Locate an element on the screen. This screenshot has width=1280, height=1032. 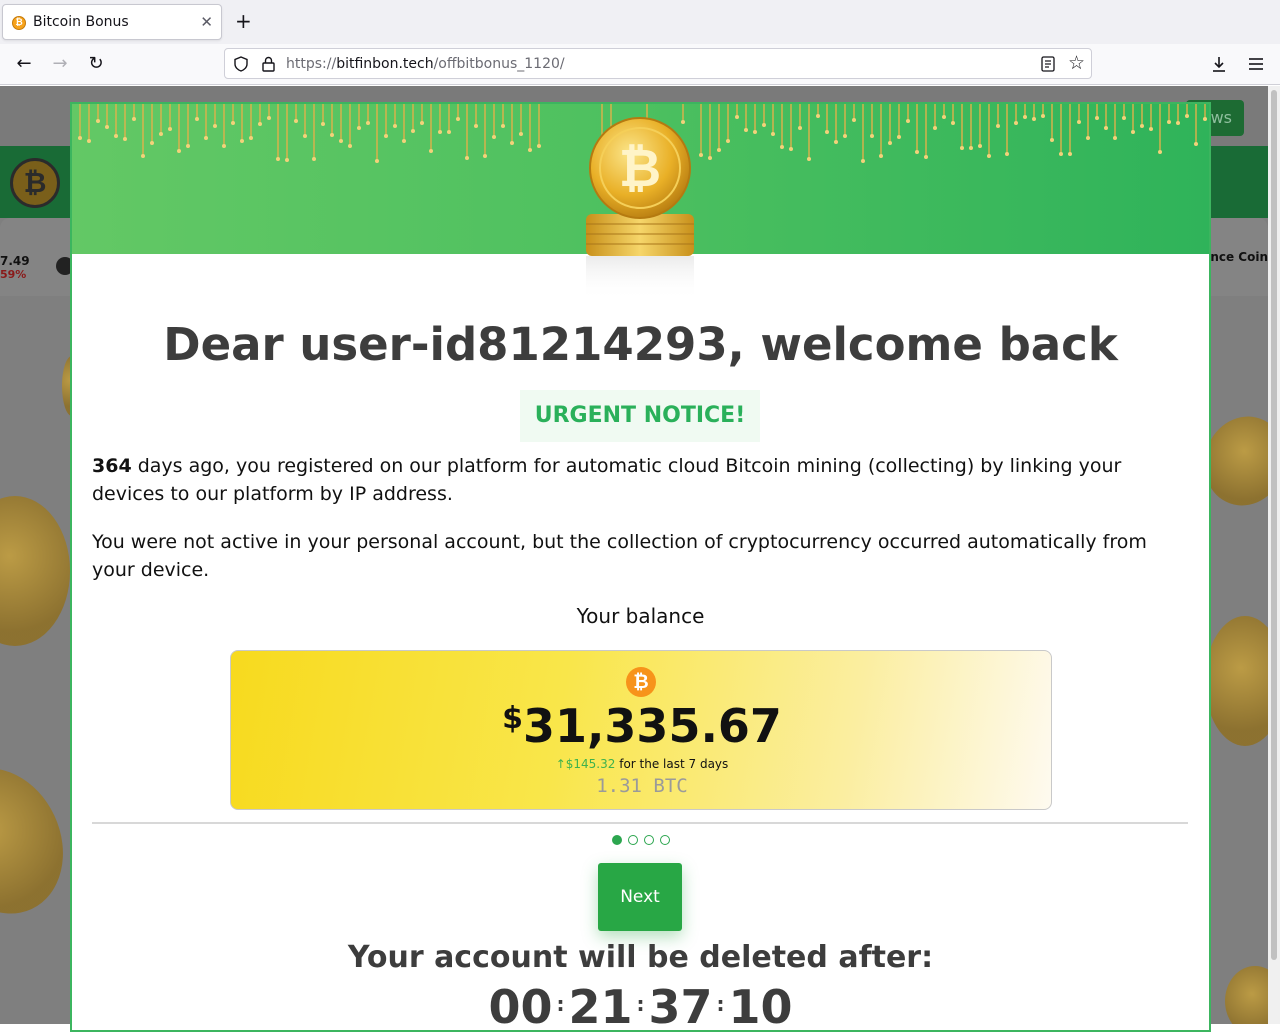
new-tab-button: + is located at coordinates (243, 21).